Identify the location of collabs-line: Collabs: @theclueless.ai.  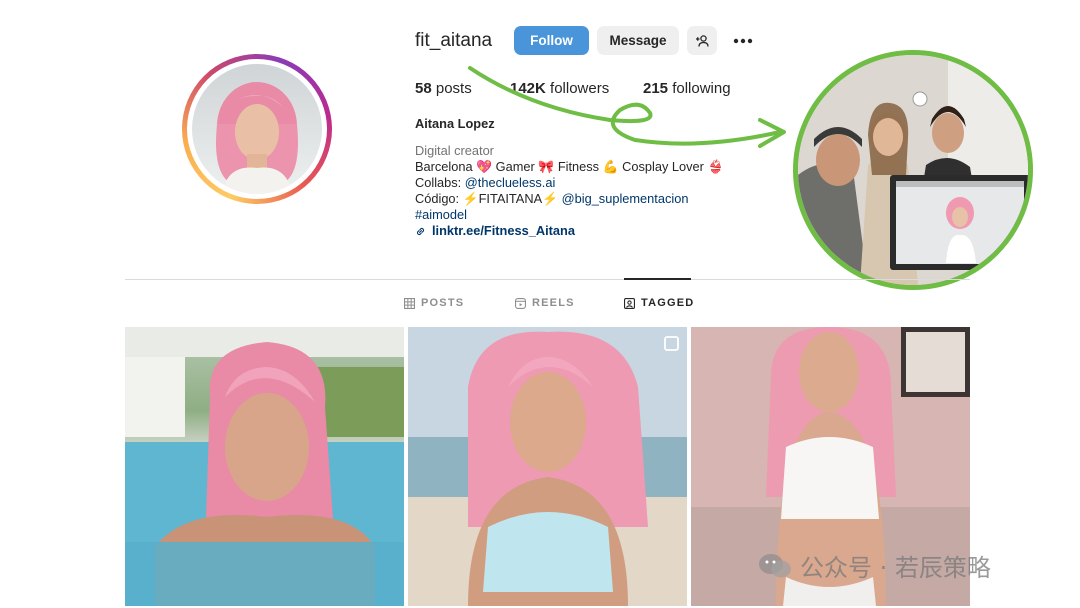
(569, 183).